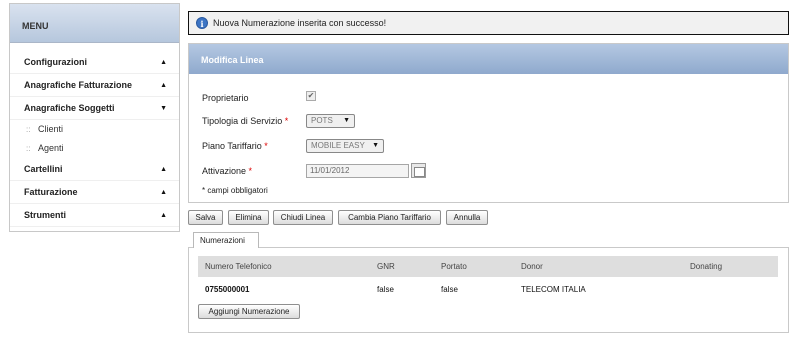  What do you see at coordinates (454, 266) in the screenshot?
I see `column-header: Portato` at bounding box center [454, 266].